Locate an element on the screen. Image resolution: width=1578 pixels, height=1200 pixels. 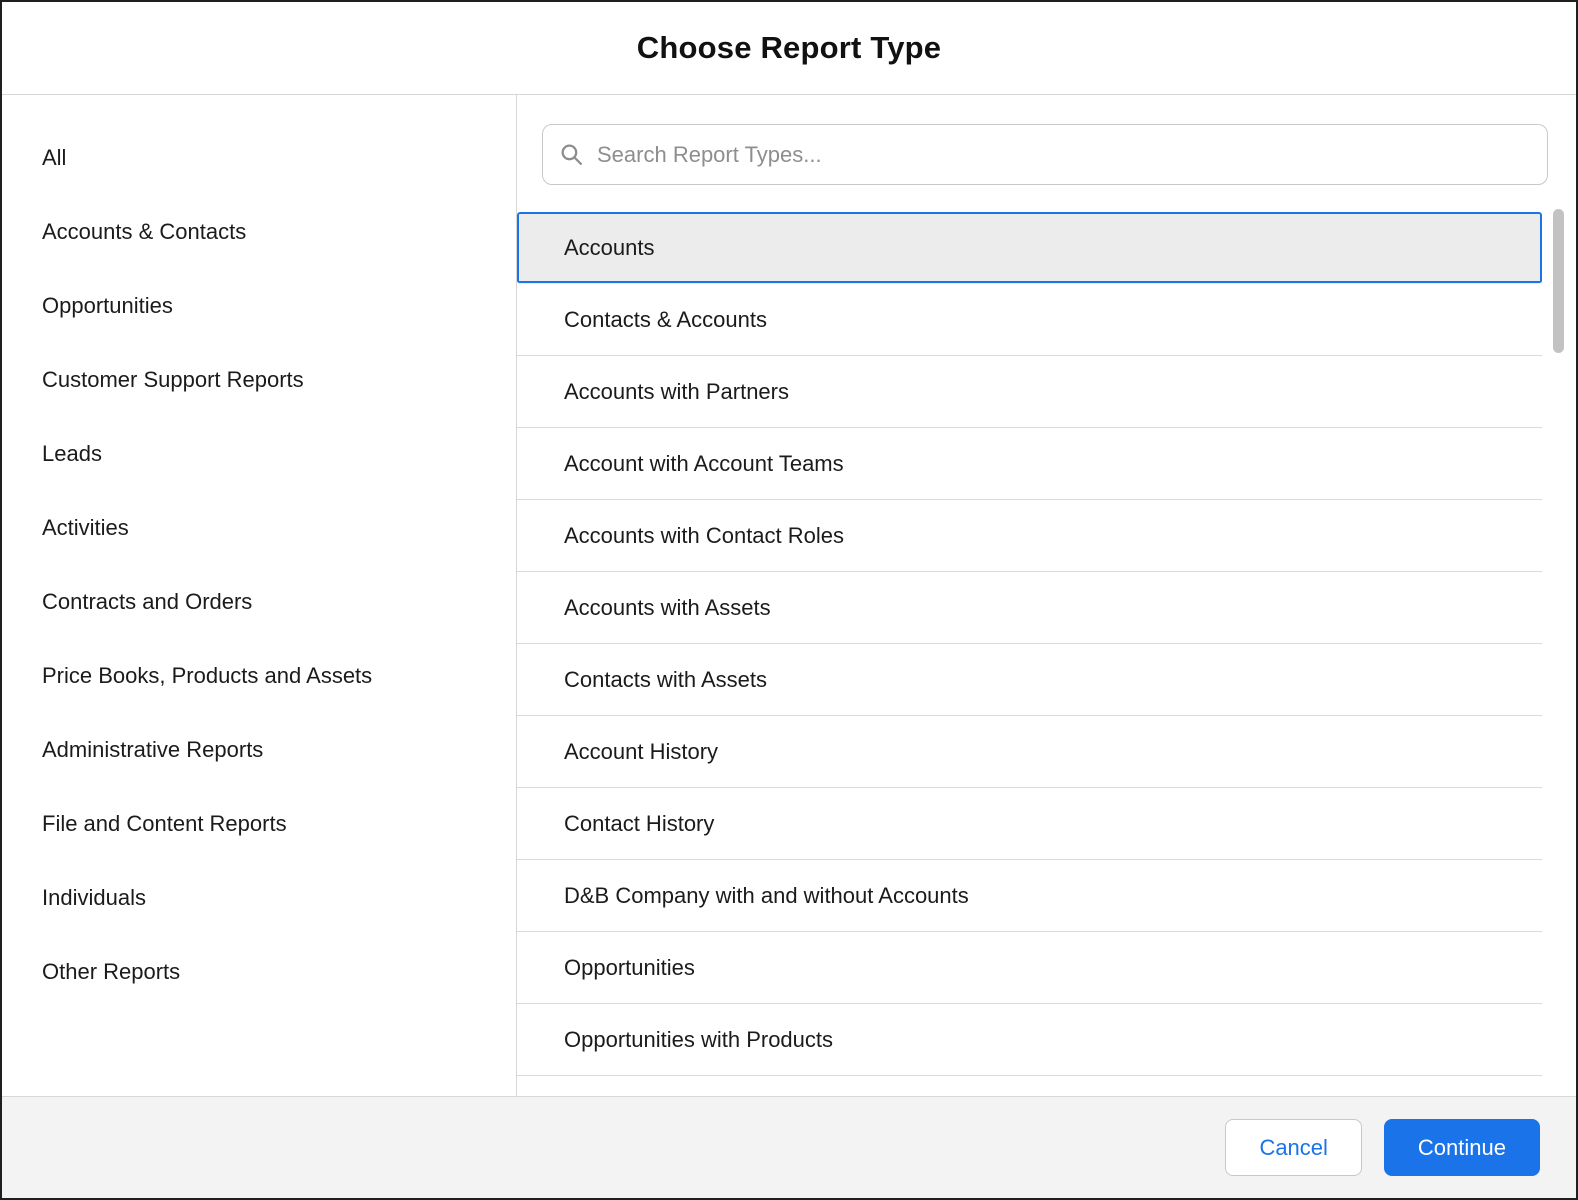
report-type-label: Accounts with Contact Roles is located at coordinates (704, 535).